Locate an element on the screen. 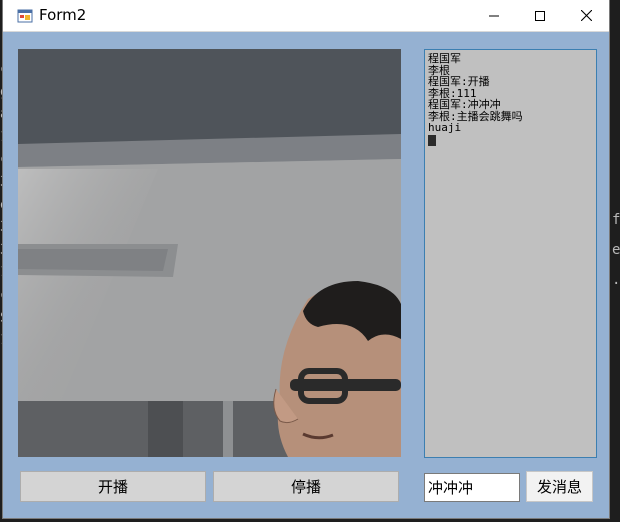 The image size is (620, 522). background-code-char: . is located at coordinates (616, 280).